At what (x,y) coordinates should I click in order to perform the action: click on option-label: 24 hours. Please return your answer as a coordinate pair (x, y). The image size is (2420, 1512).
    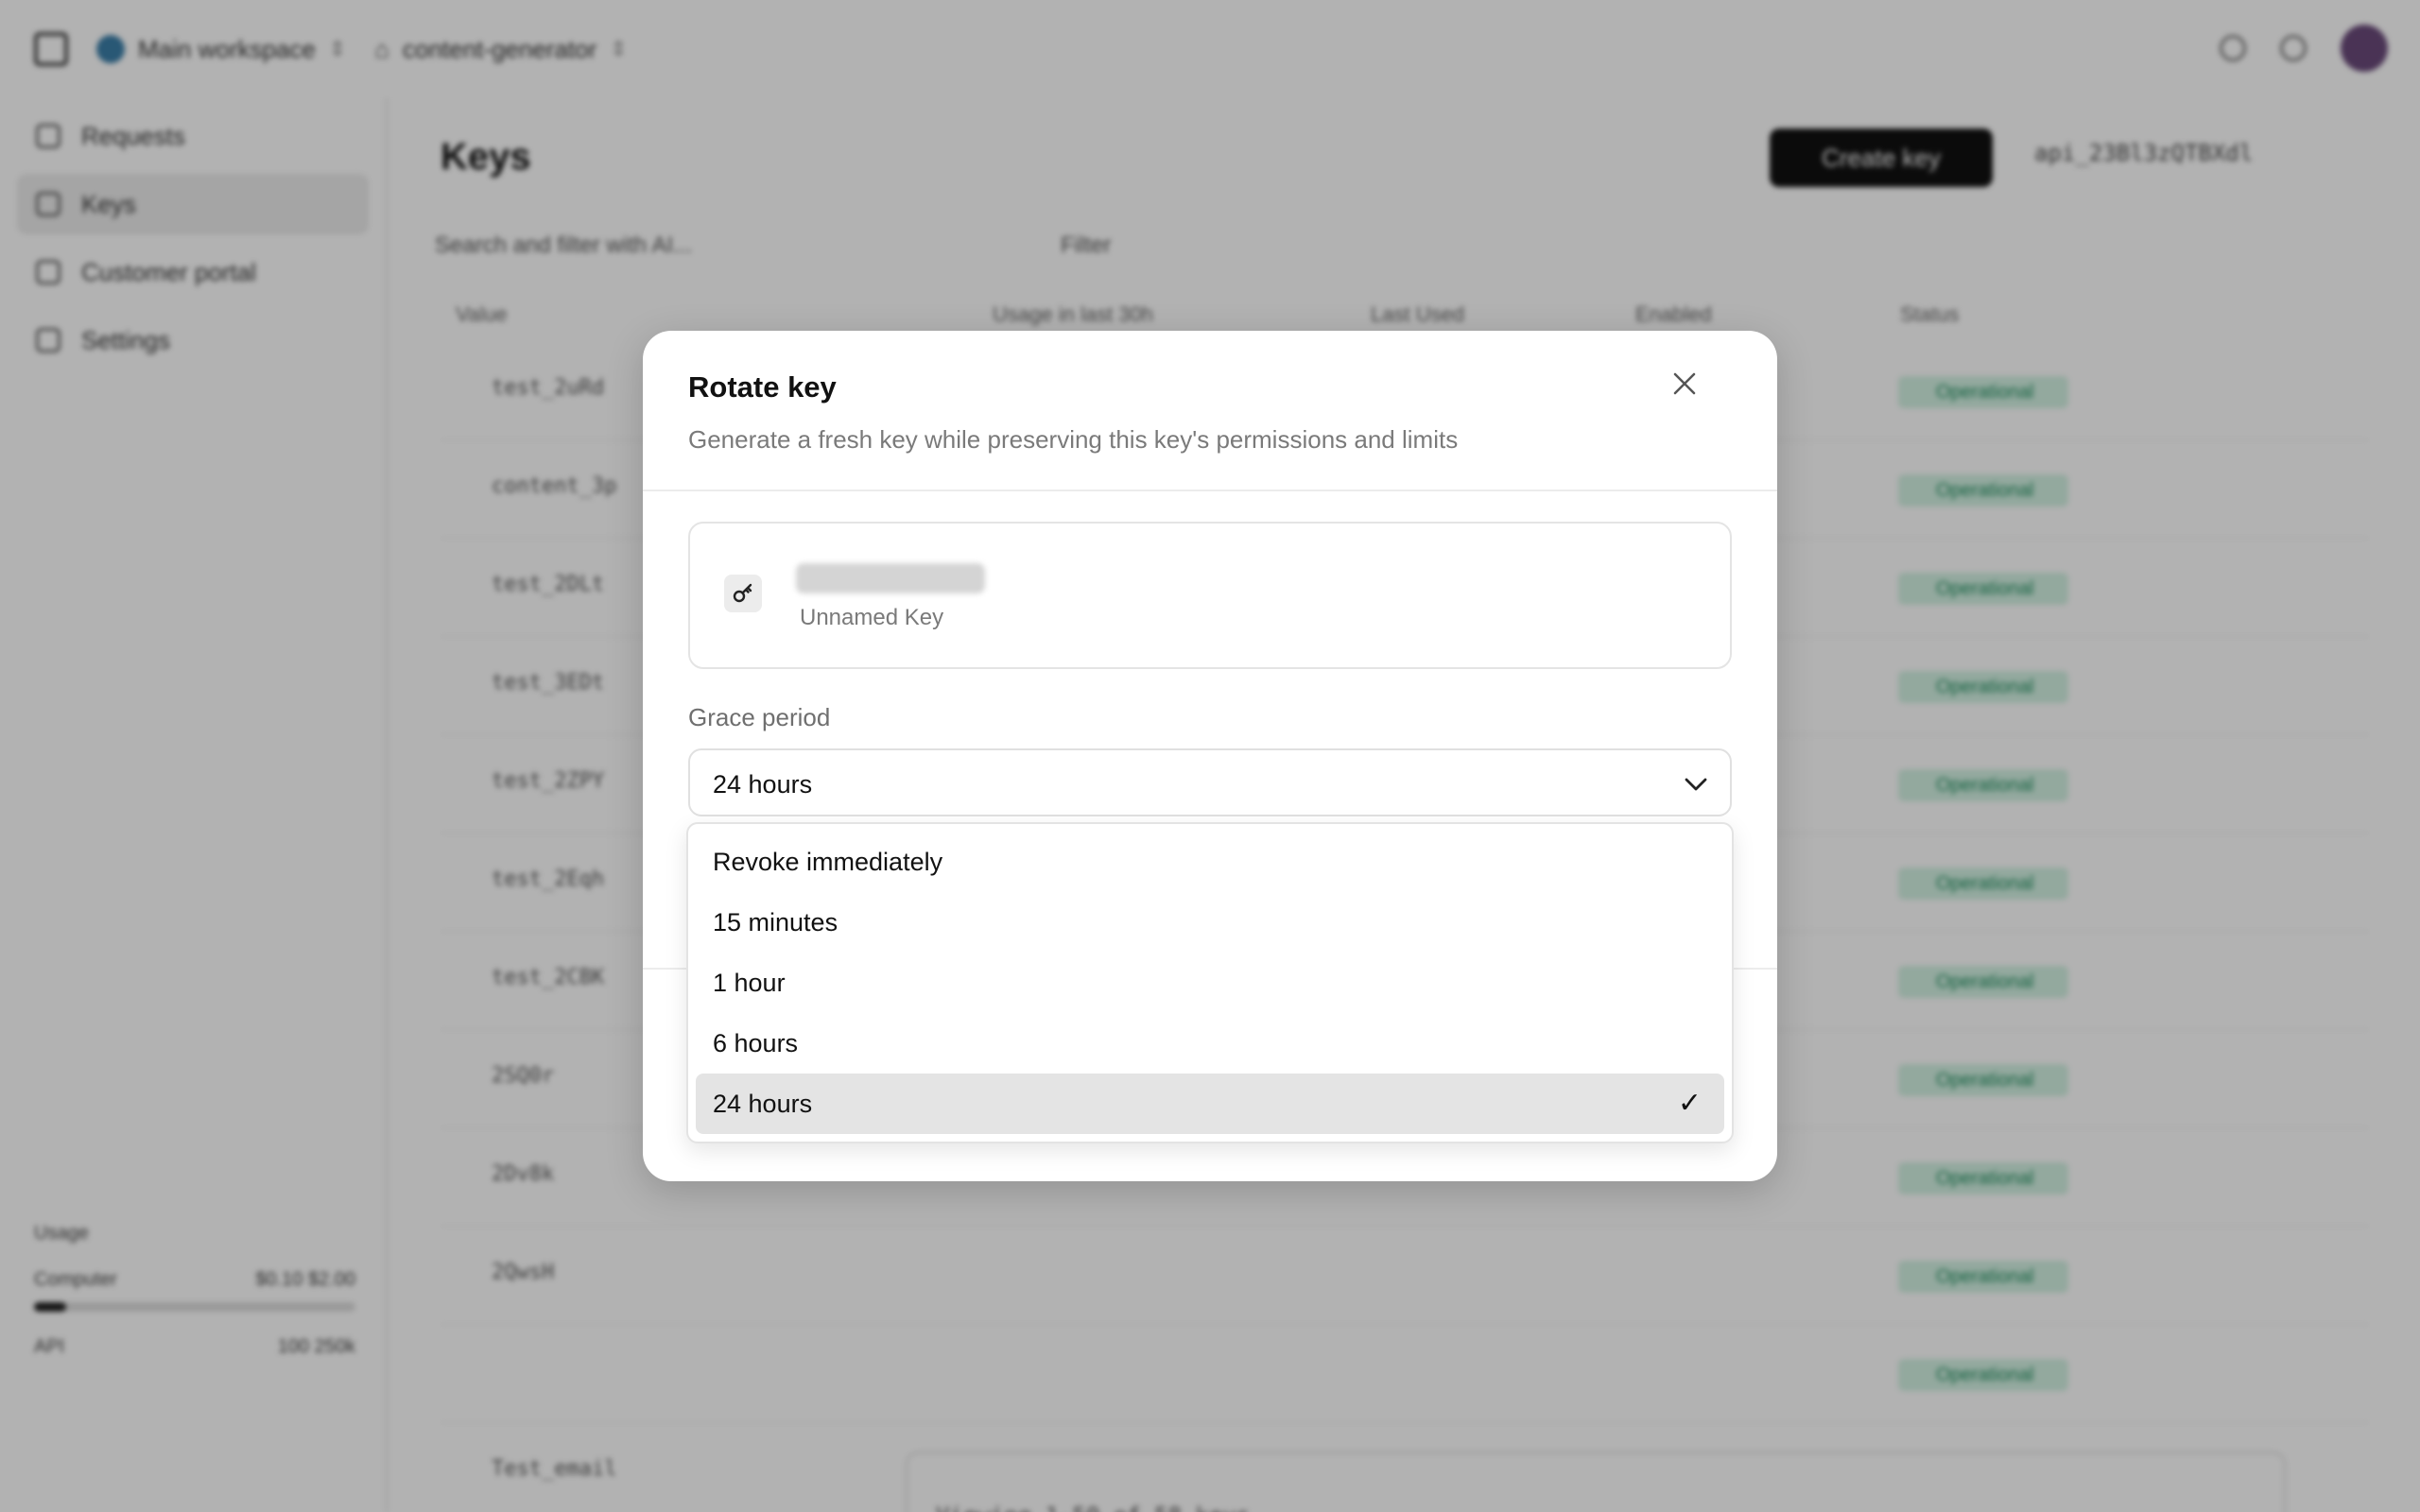
    Looking at the image, I should click on (763, 1104).